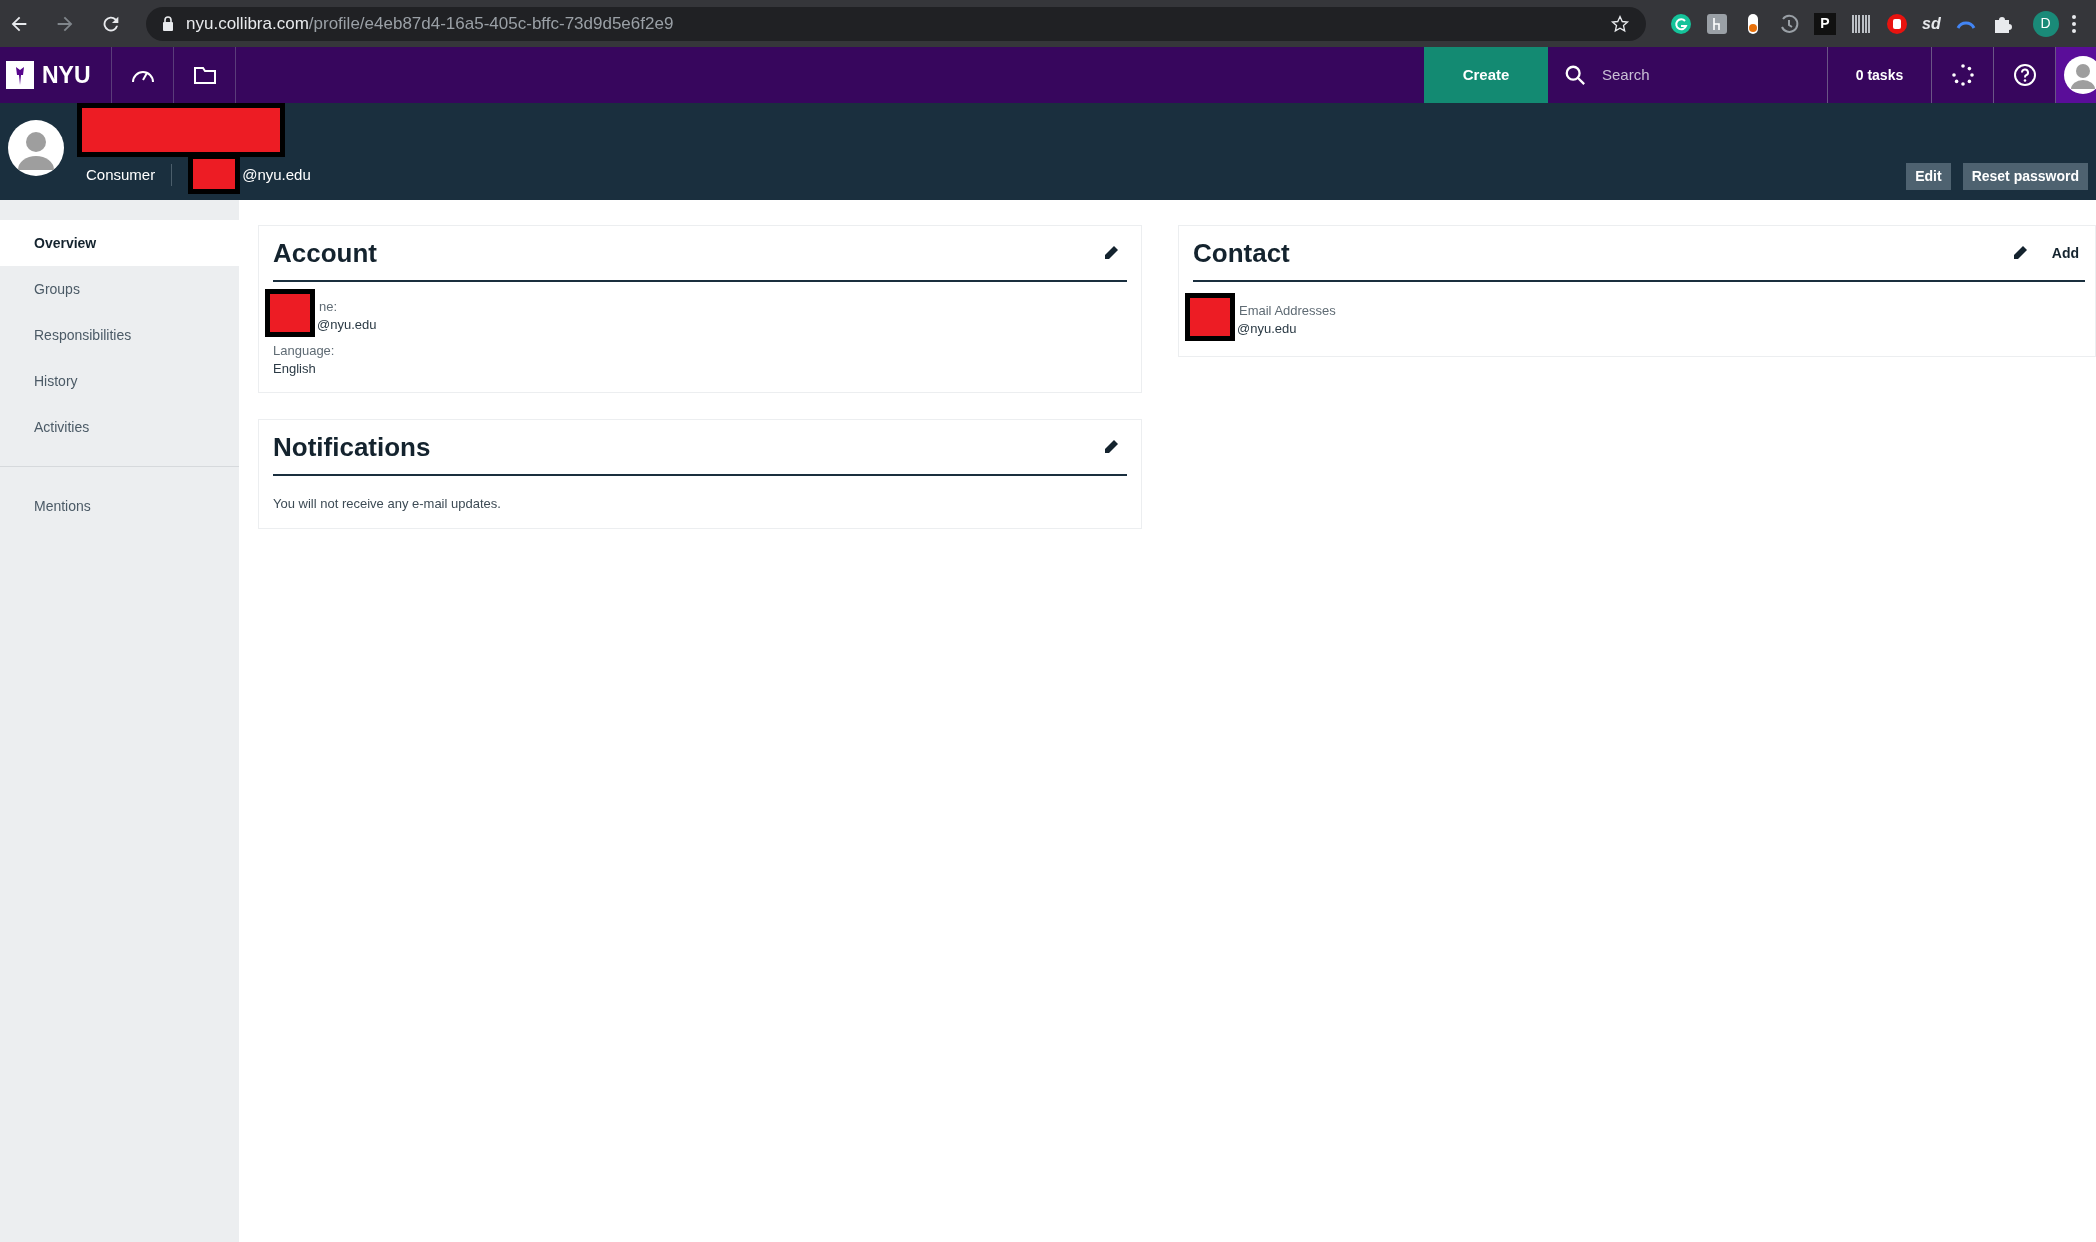  What do you see at coordinates (119, 381) in the screenshot?
I see `sidebar-item: History` at bounding box center [119, 381].